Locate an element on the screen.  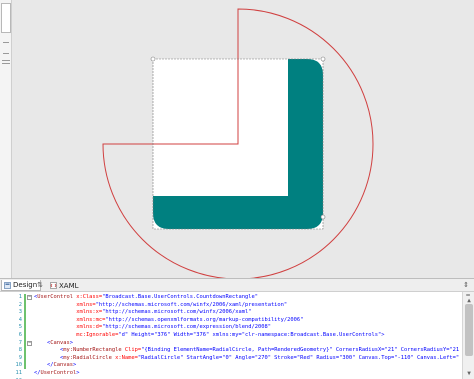
line-number: 3 is located at coordinates (20, 312).